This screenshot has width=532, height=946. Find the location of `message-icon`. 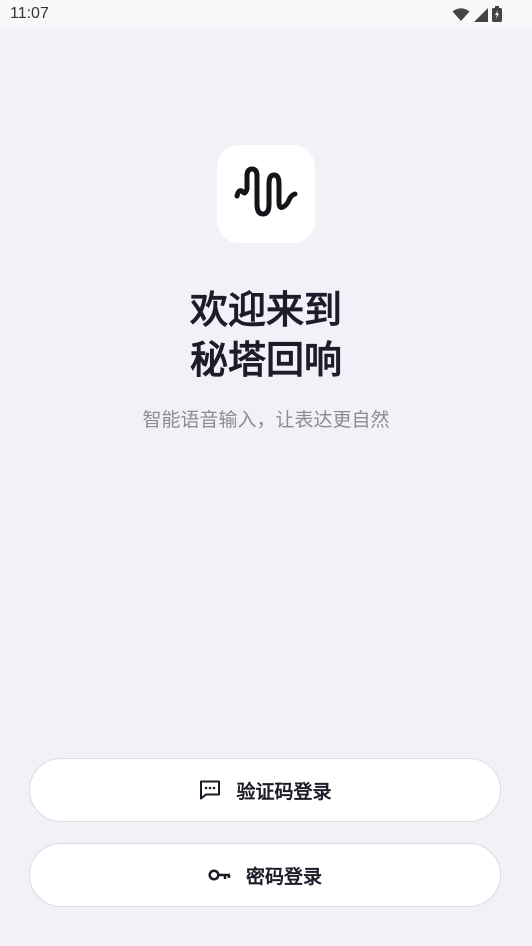

message-icon is located at coordinates (210, 790).